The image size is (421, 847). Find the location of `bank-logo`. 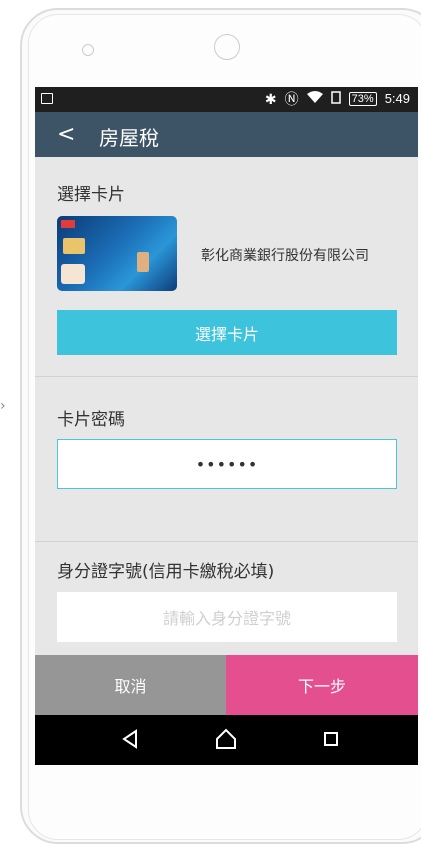

bank-logo is located at coordinates (68, 224).